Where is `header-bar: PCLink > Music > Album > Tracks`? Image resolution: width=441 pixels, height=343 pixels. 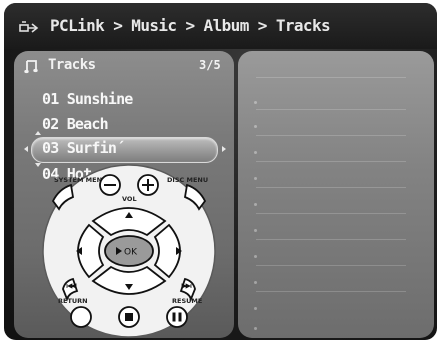 header-bar: PCLink > Music > Album > Tracks is located at coordinates (220, 26).